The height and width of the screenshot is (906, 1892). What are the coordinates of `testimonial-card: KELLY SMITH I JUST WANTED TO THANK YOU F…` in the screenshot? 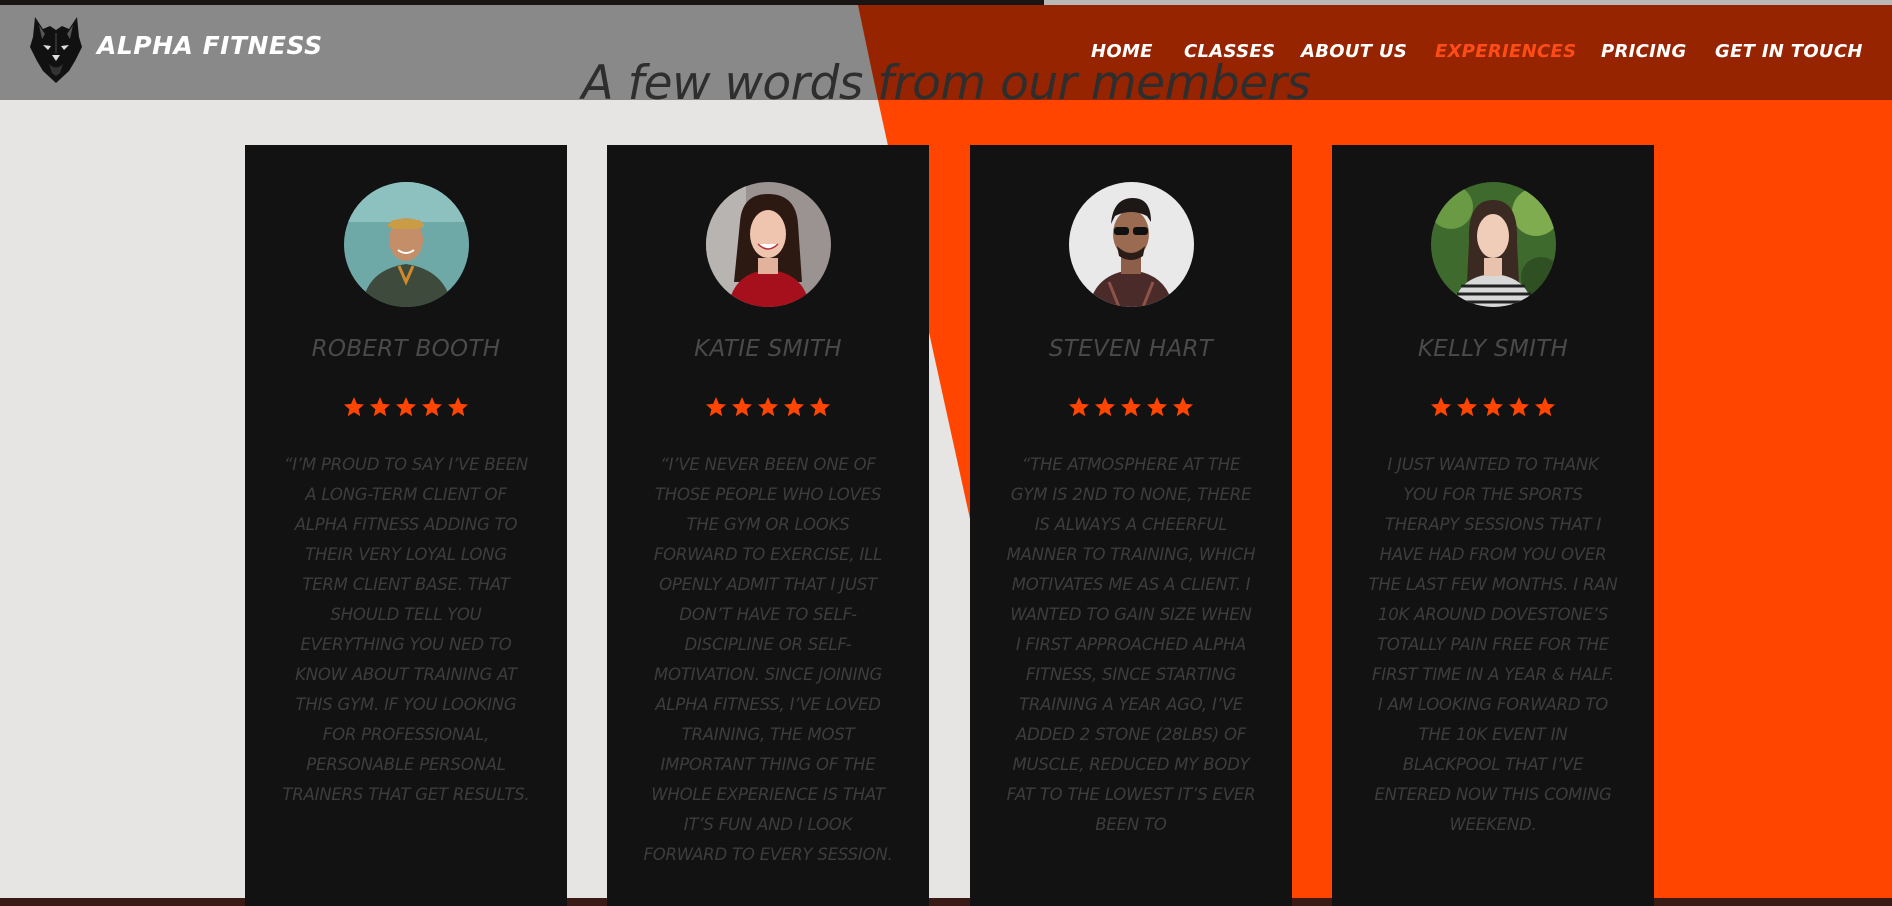 It's located at (1493, 525).